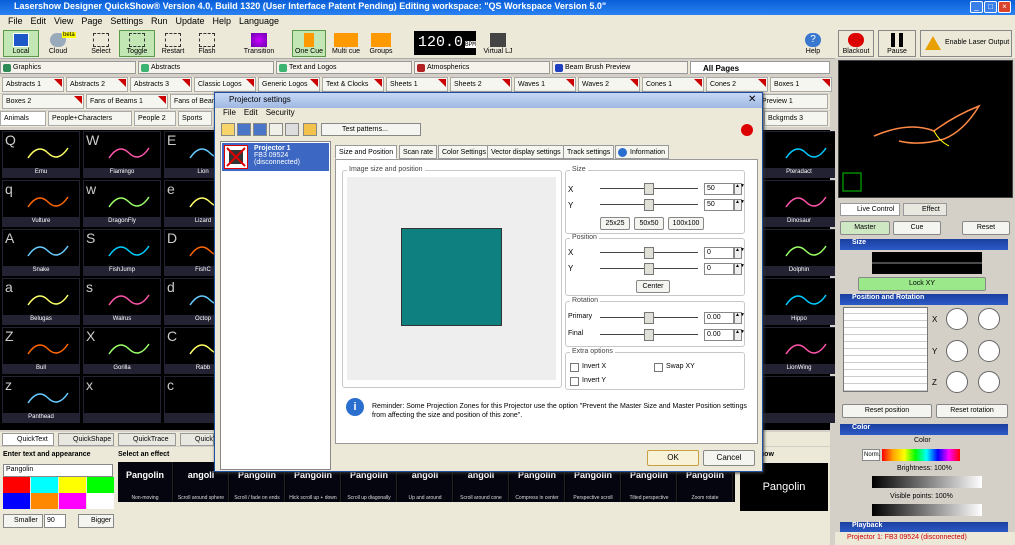 This screenshot has height=545, width=1015. Describe the element at coordinates (145, 482) in the screenshot. I see `effect-thumbnail: Pangolin Non-moving` at that location.